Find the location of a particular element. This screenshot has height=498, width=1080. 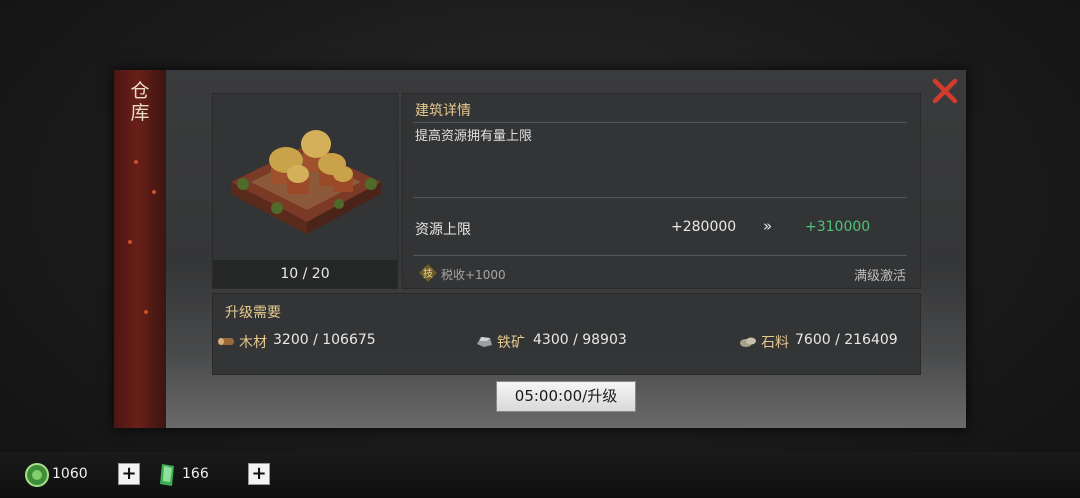

details-description: 提高资源拥有量上限 is located at coordinates (474, 136).